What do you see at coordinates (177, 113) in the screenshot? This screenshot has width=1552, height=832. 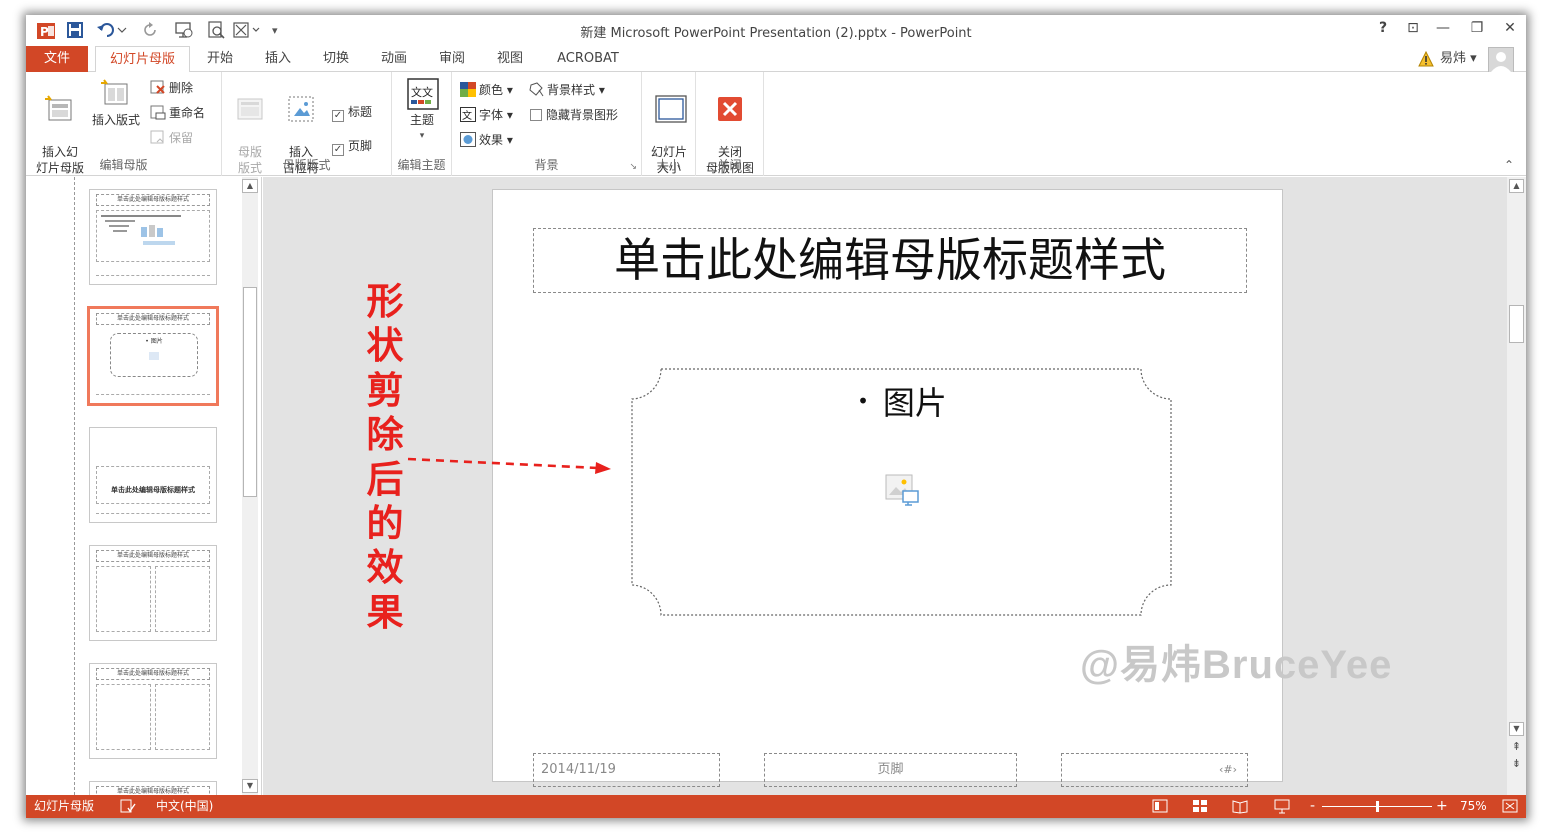 I see `rename-button: 重命名` at bounding box center [177, 113].